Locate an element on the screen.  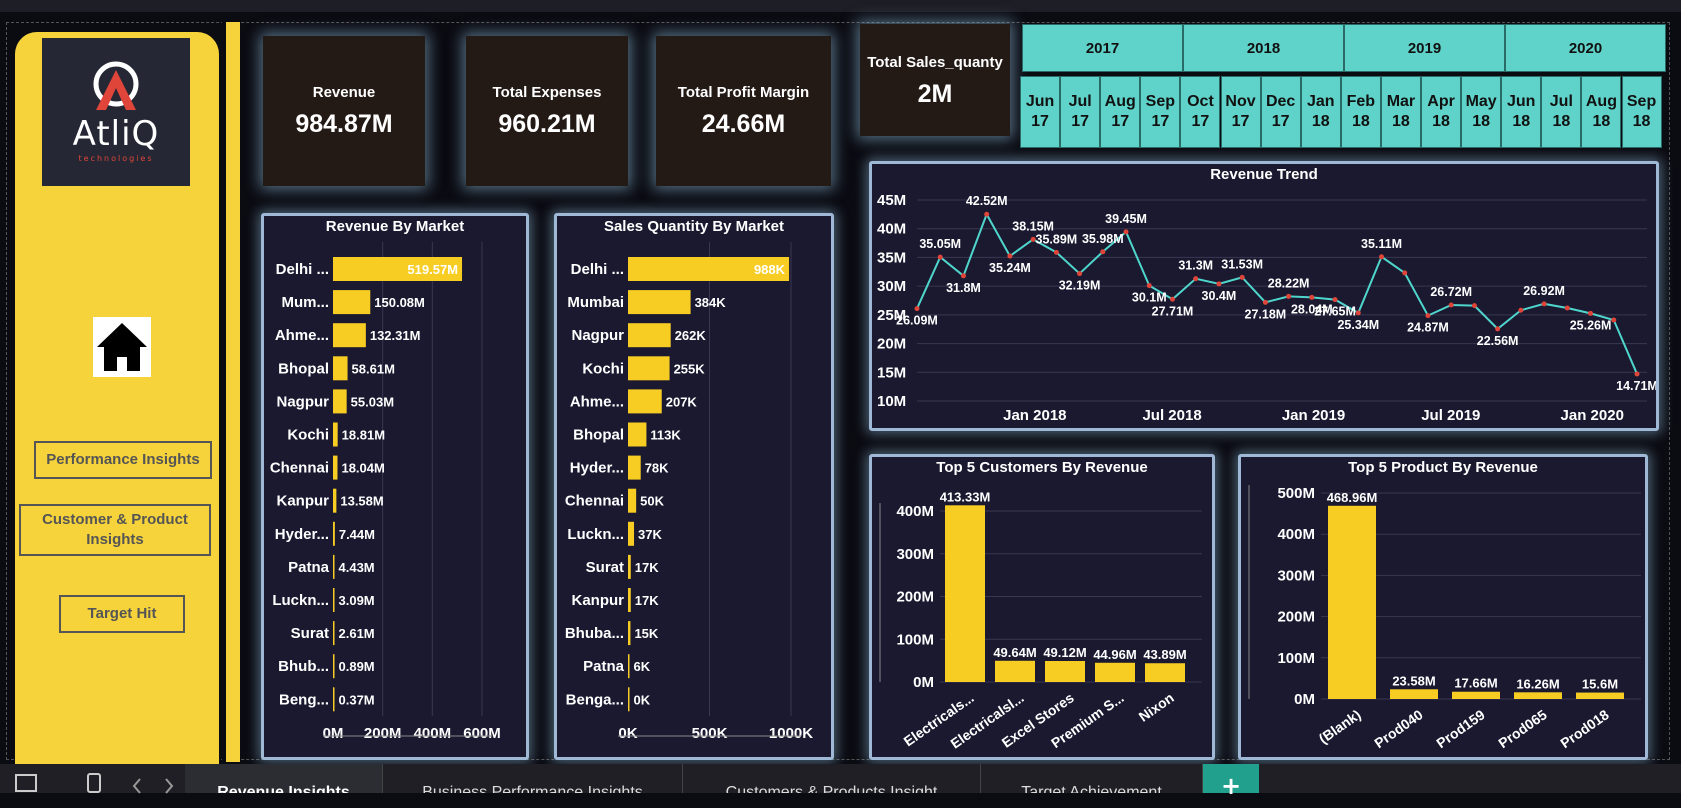
bar-data-label: 7.44M is located at coordinates (357, 534).